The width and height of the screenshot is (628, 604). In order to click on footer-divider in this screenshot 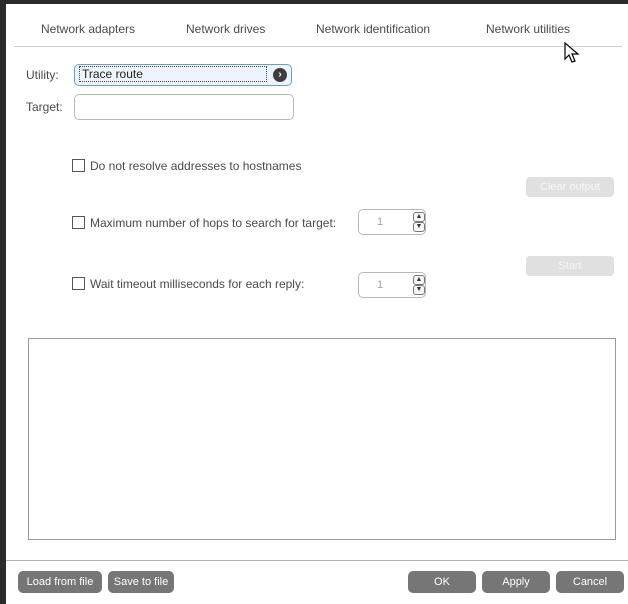, I will do `click(317, 560)`.